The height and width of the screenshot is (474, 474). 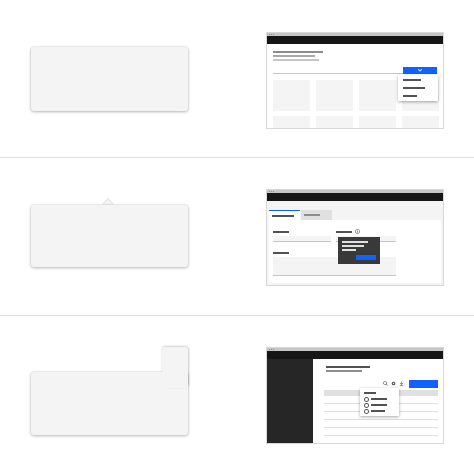 I want to click on menu-heading, so click(x=370, y=393).